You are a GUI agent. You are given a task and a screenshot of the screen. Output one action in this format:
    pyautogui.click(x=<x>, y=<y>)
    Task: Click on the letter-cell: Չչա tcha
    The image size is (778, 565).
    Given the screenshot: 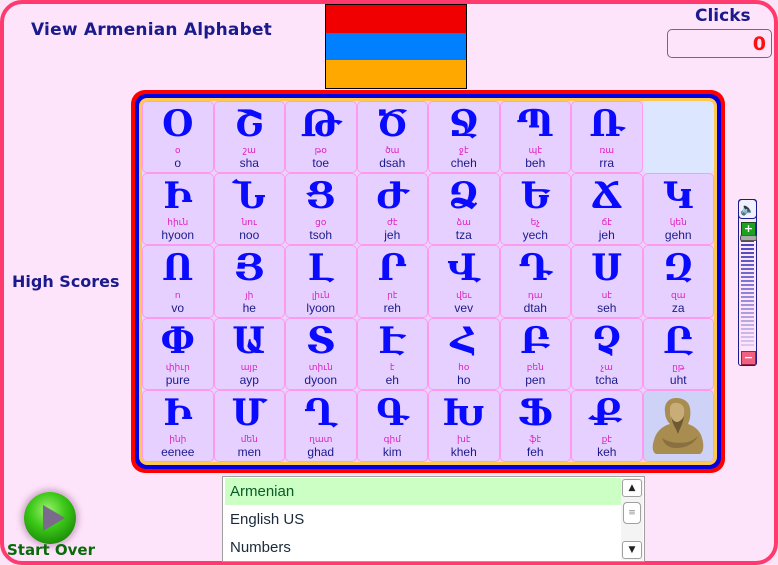 What is the action you would take?
    pyautogui.click(x=607, y=353)
    